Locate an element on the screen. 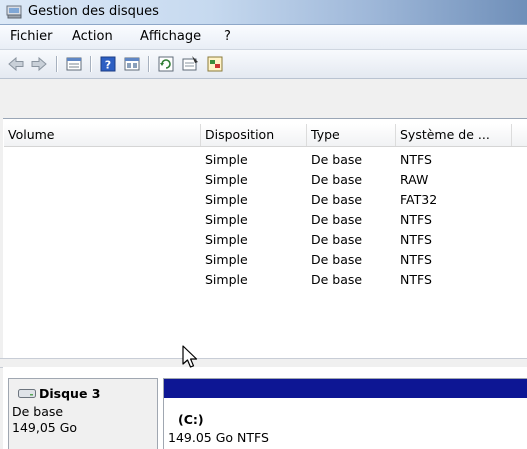 Image resolution: width=527 pixels, height=449 pixels. window-title: Gestion des disques is located at coordinates (93, 11).